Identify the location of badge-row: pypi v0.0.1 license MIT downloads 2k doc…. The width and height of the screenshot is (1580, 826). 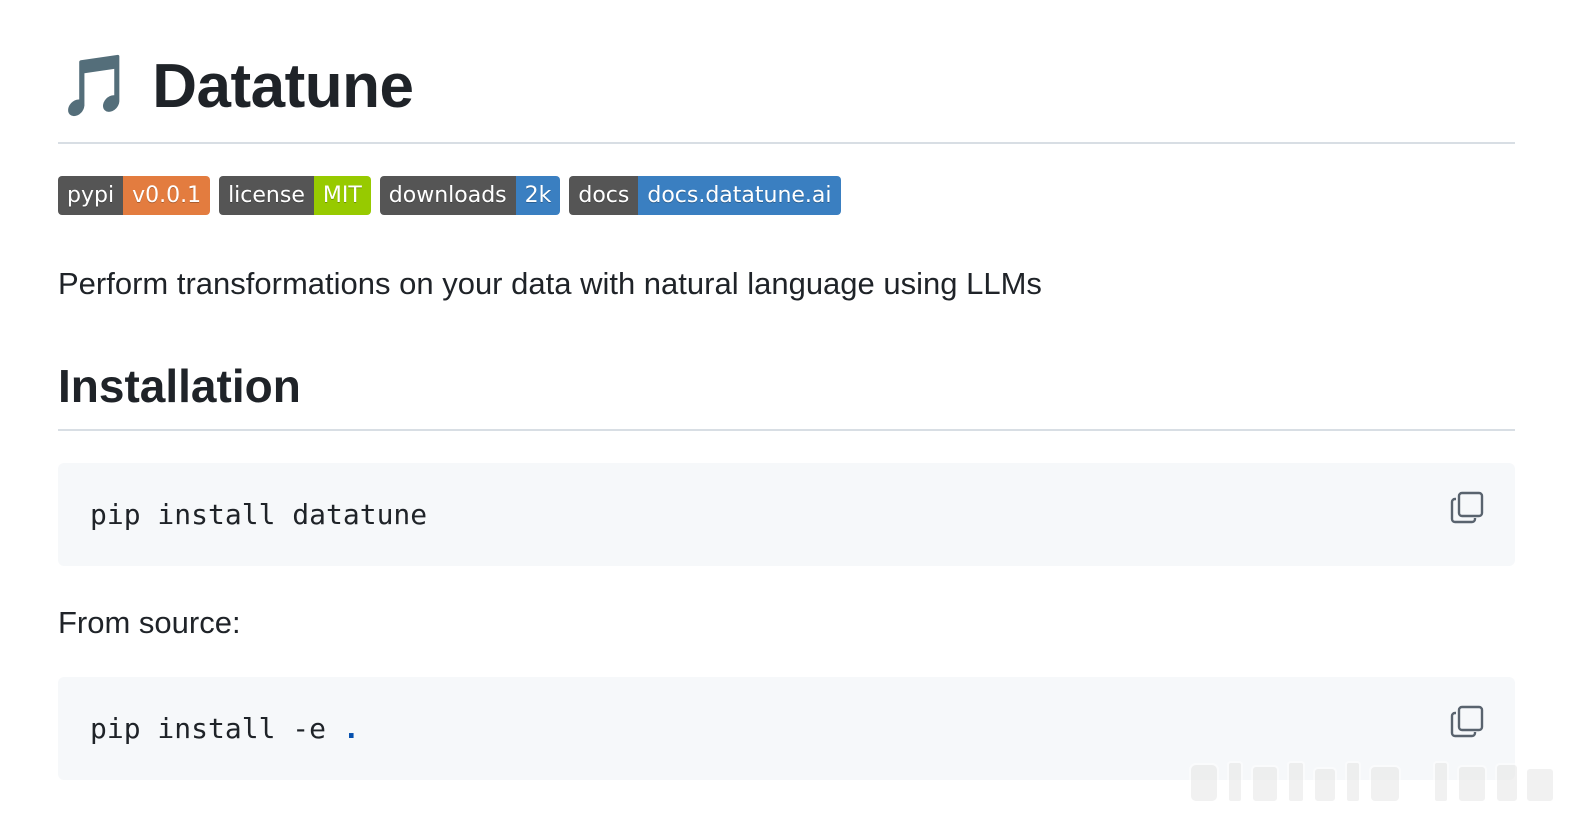
(449, 195).